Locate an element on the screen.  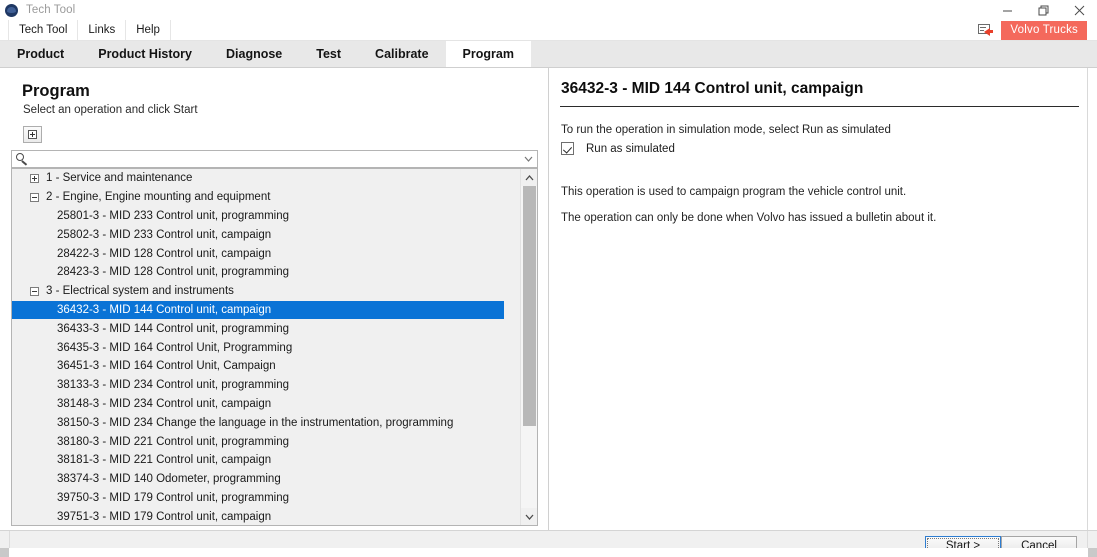
close-icon is located at coordinates (1079, 10).